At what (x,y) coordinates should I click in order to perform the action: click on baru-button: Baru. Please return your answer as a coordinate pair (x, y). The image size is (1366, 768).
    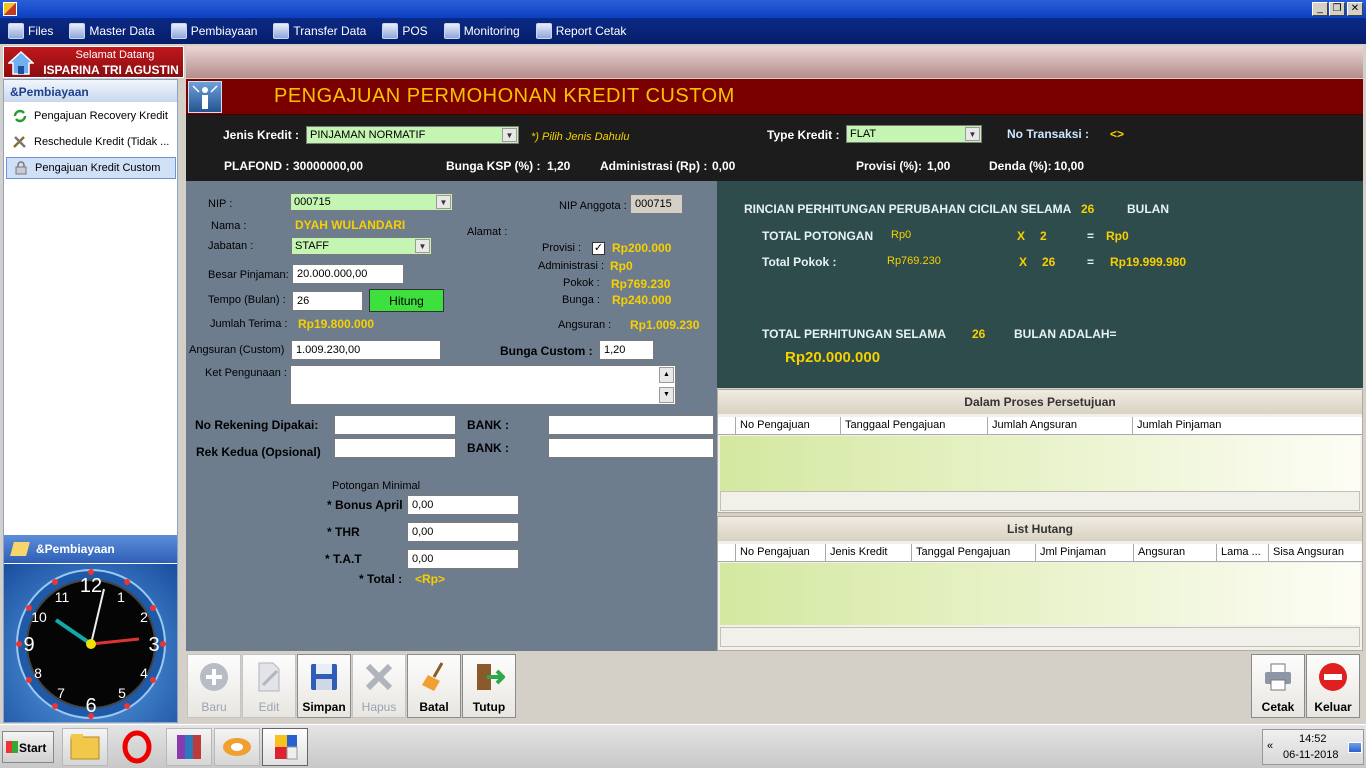
    Looking at the image, I should click on (214, 686).